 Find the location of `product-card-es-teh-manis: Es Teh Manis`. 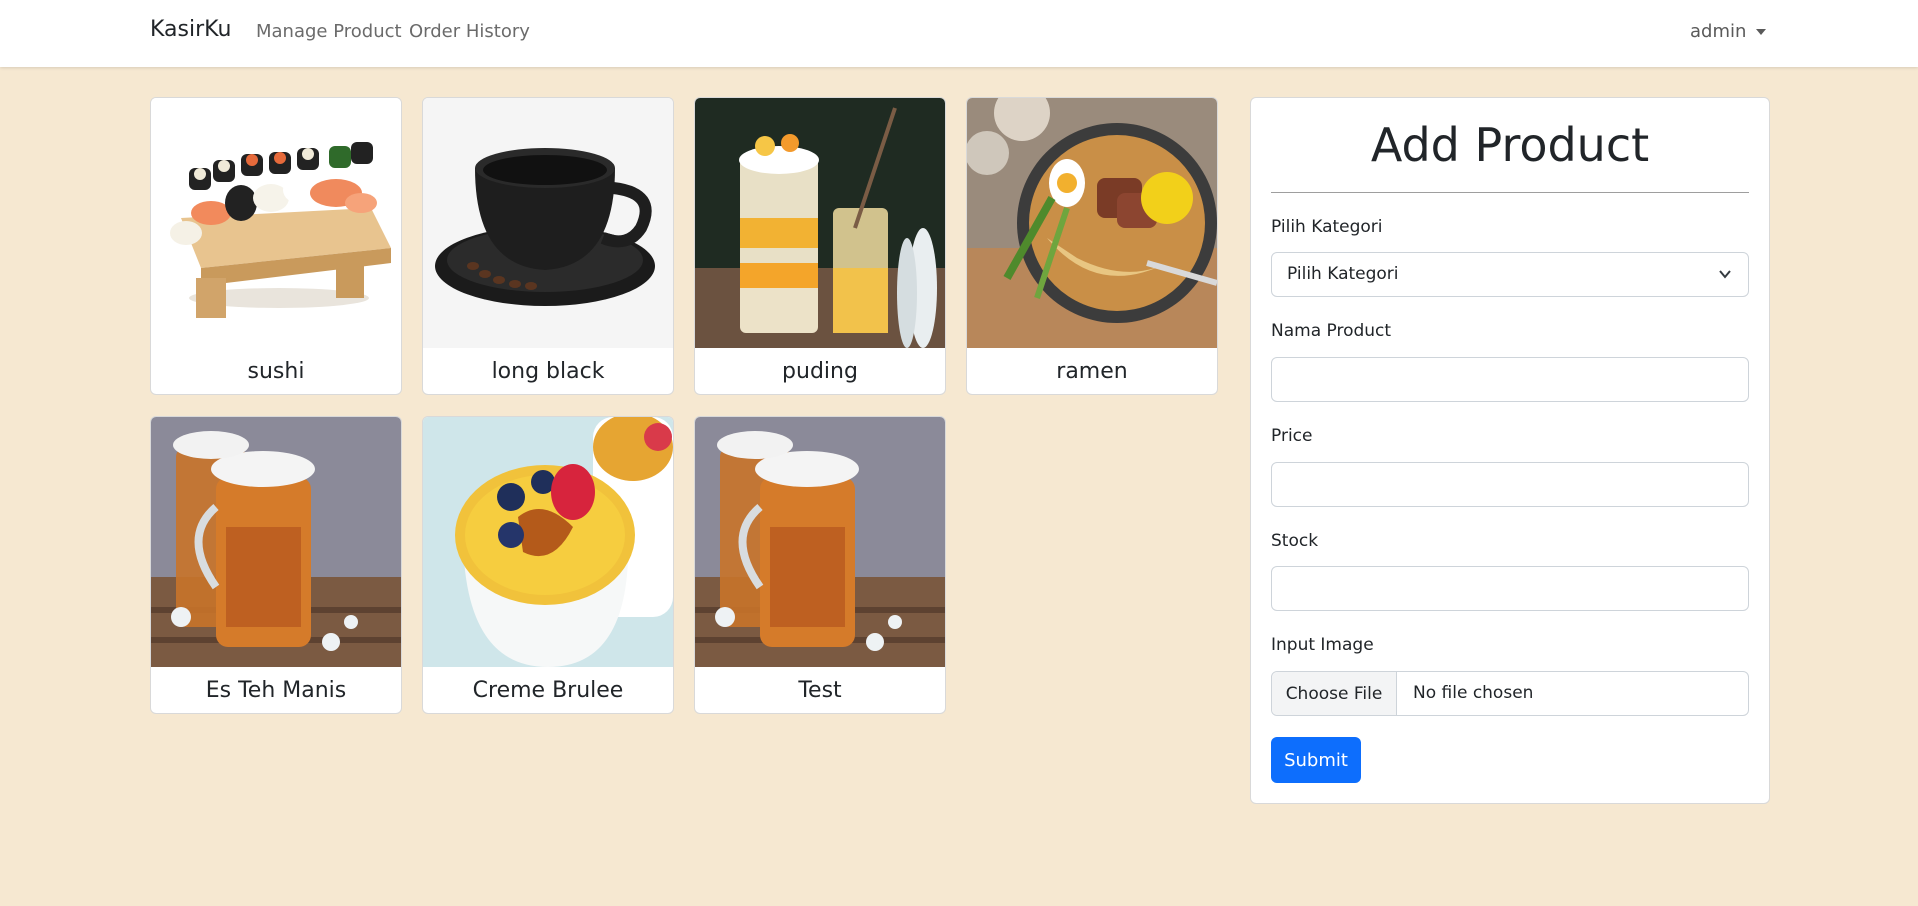

product-card-es-teh-manis: Es Teh Manis is located at coordinates (276, 565).